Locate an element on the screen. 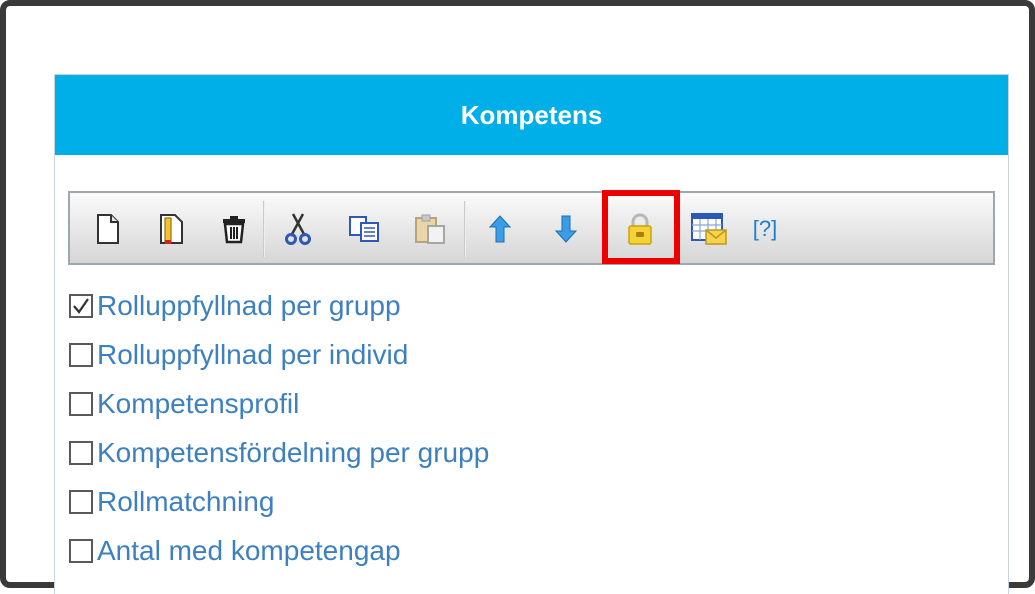 This screenshot has width=1035, height=594. arrow-down-icon is located at coordinates (566, 229).